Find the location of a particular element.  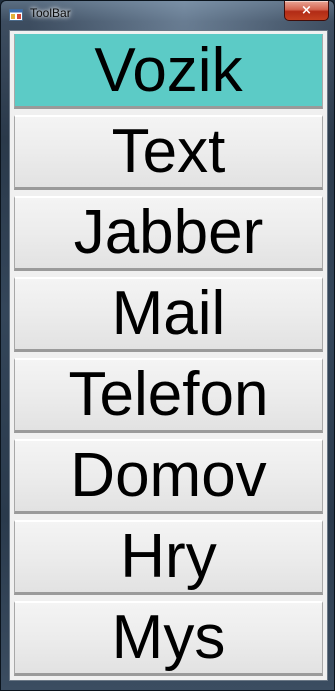

app-window-icon is located at coordinates (16, 14).